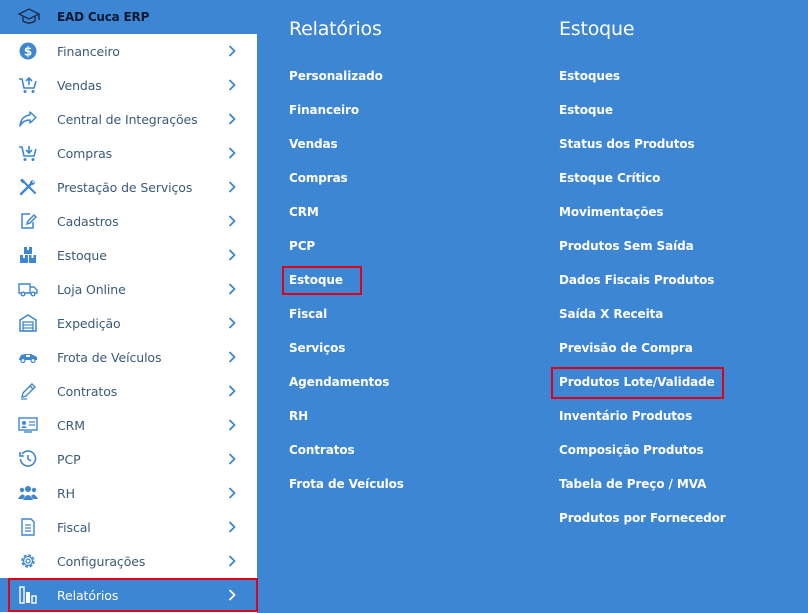 Image resolution: width=808 pixels, height=613 pixels. I want to click on sidebar-item-prestacao-servicos: Prestação de Serviços, so click(128, 187).